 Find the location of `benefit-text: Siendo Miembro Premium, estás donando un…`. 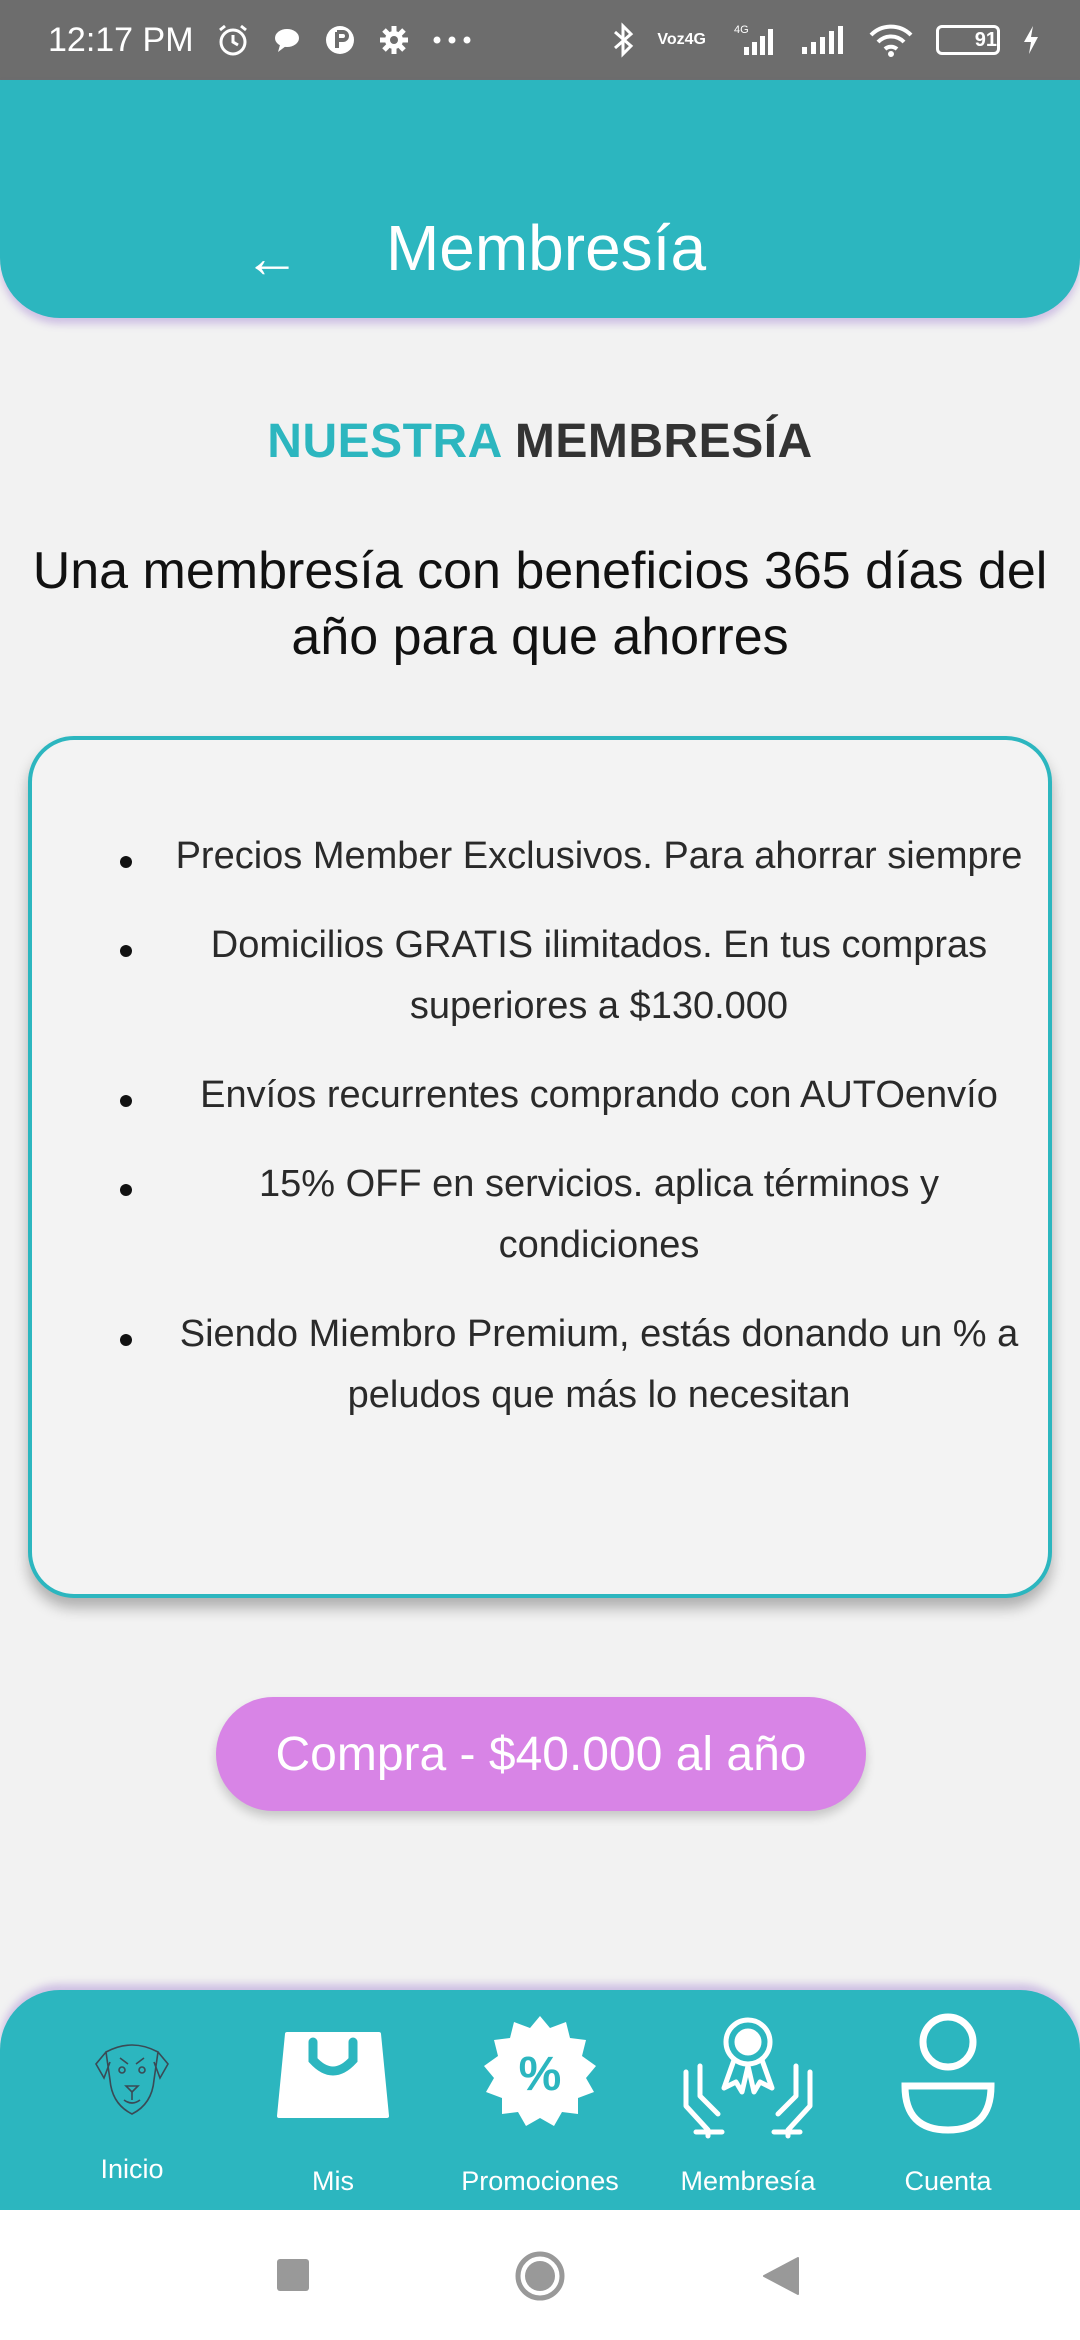

benefit-text: Siendo Miembro Premium, estás donando un… is located at coordinates (599, 1364).